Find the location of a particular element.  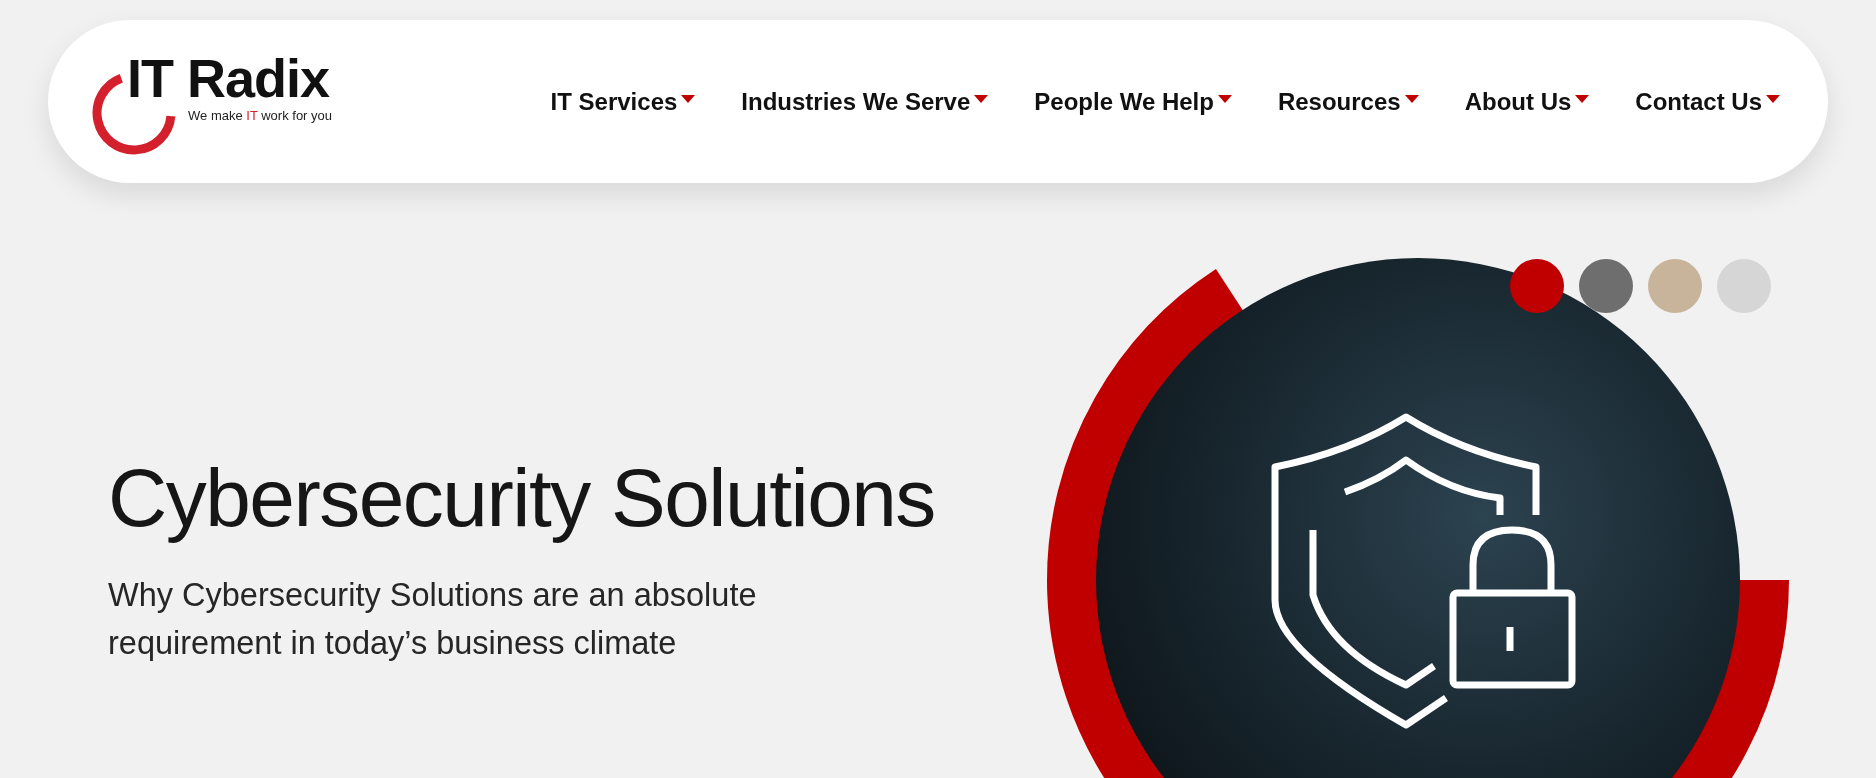

nav-link: People We Help is located at coordinates (1133, 101).